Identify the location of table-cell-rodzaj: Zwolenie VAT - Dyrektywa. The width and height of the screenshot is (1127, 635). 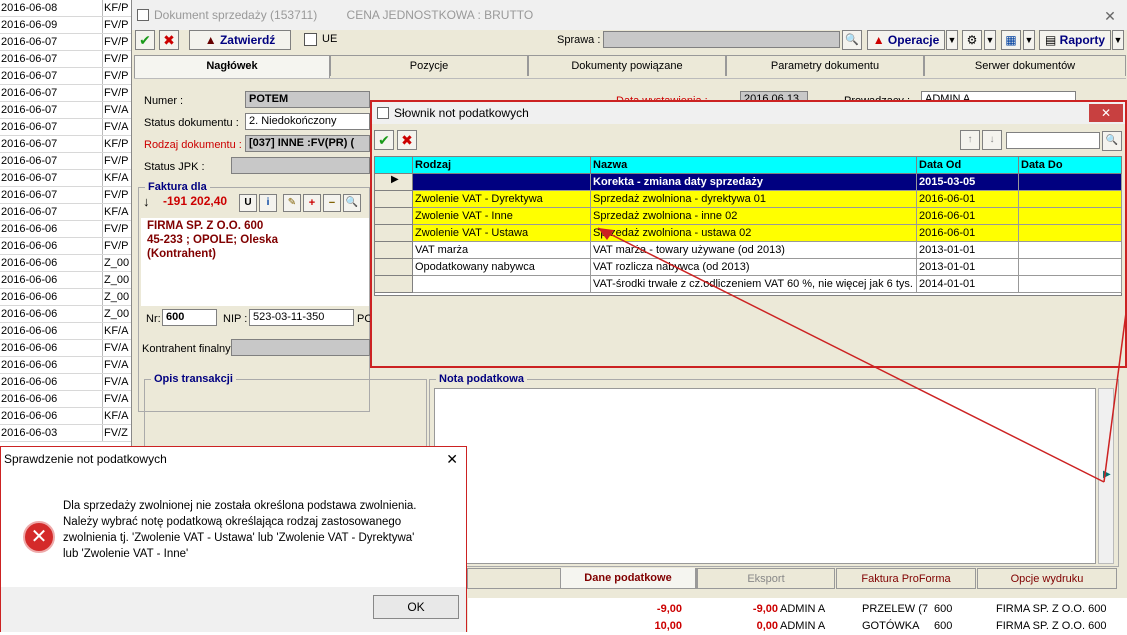
(502, 199).